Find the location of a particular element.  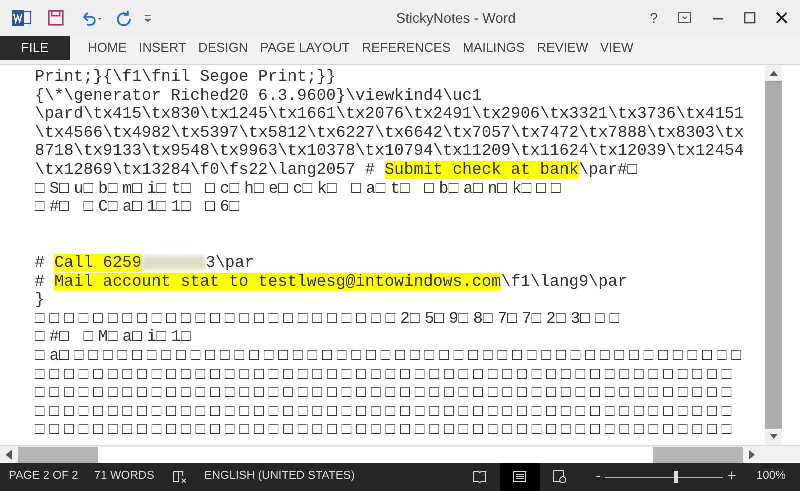

web-page-icon is located at coordinates (559, 477).